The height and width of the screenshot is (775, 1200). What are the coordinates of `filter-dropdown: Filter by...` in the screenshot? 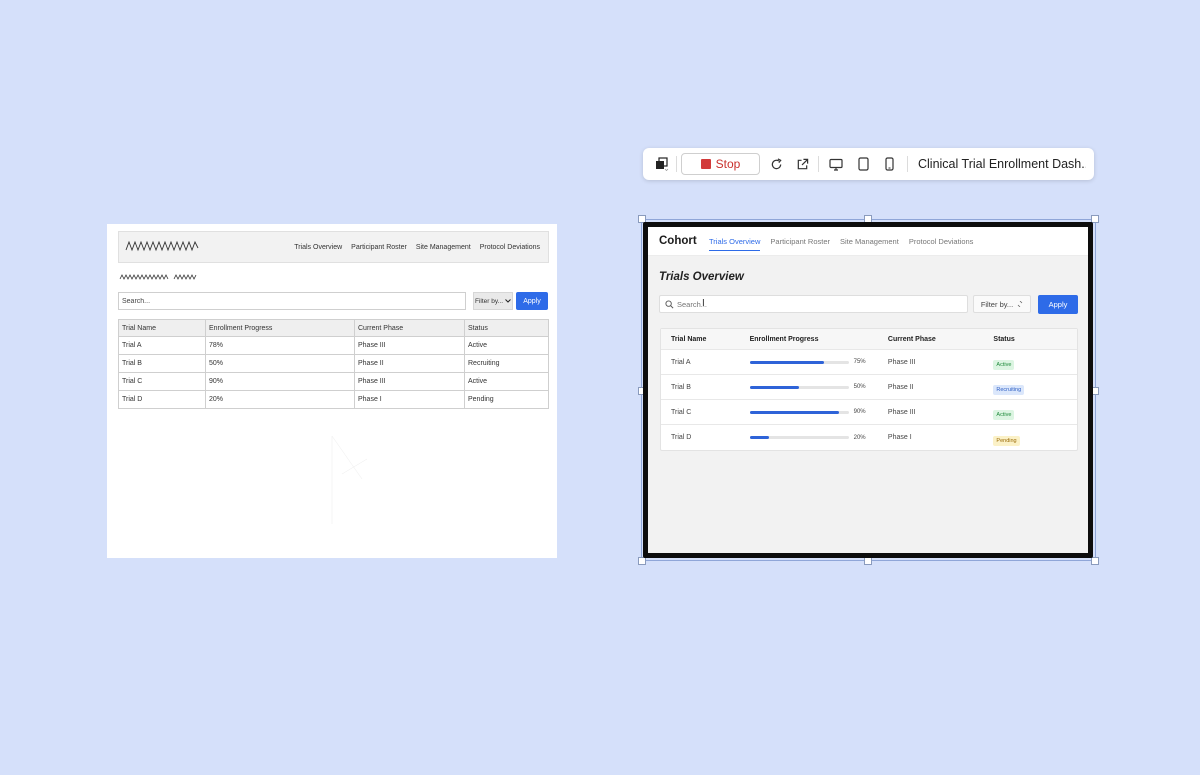 It's located at (1002, 304).